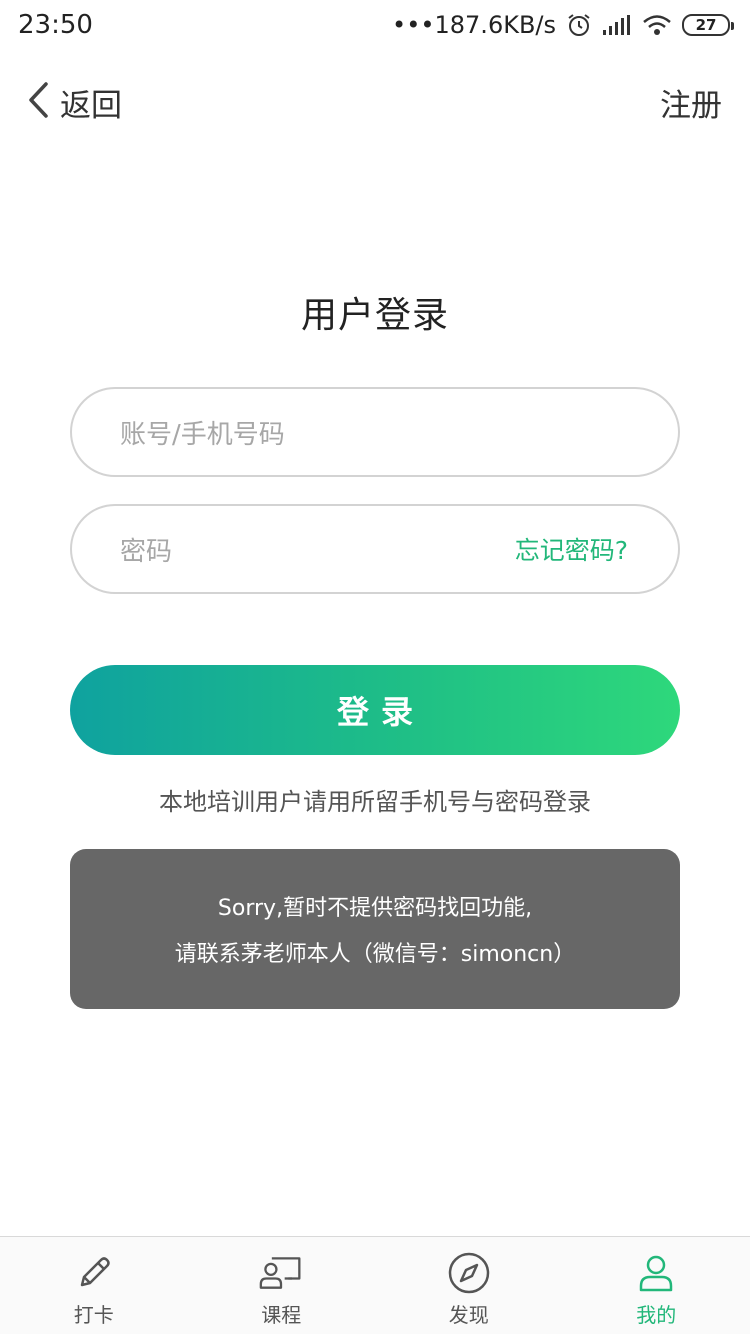 The height and width of the screenshot is (1334, 750). I want to click on tab-checkin: 打卡, so click(94, 1285).